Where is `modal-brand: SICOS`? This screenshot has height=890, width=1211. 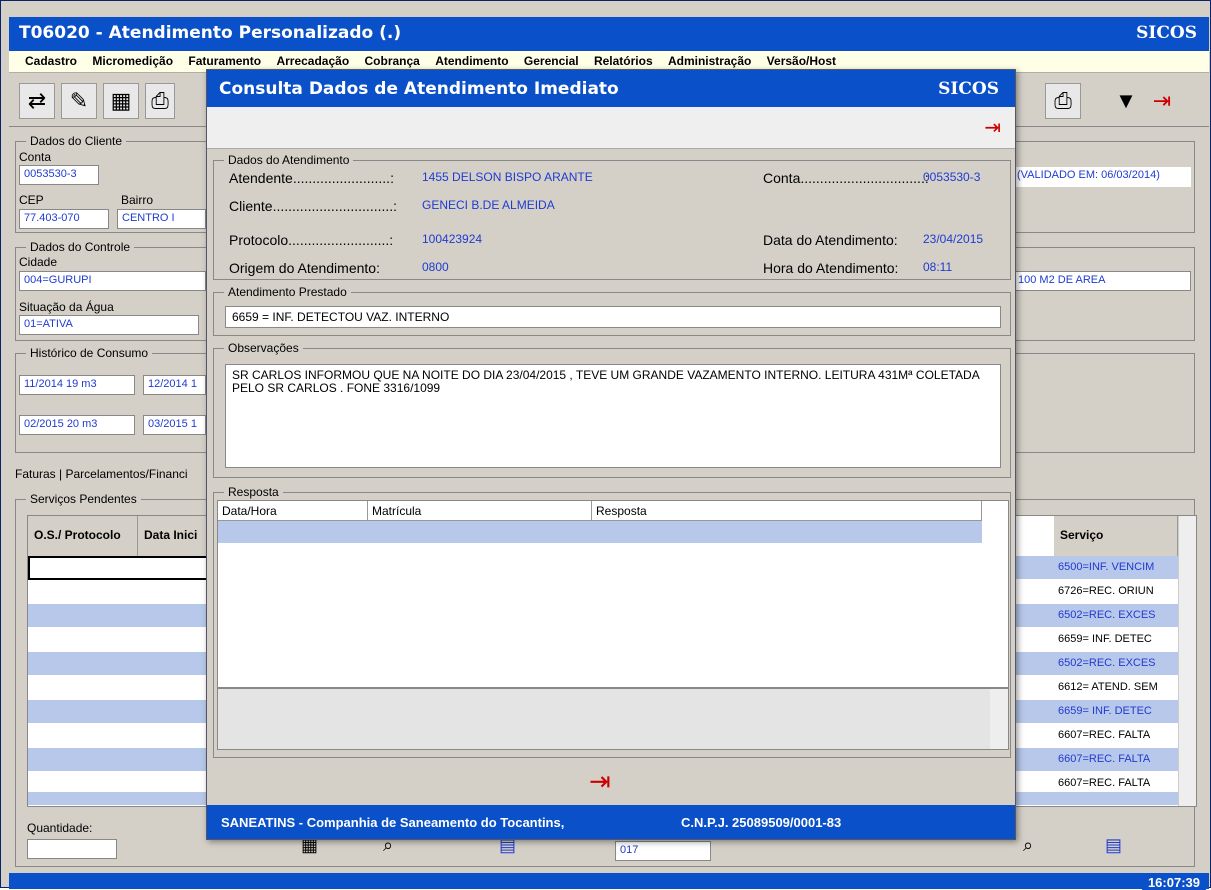 modal-brand: SICOS is located at coordinates (968, 89).